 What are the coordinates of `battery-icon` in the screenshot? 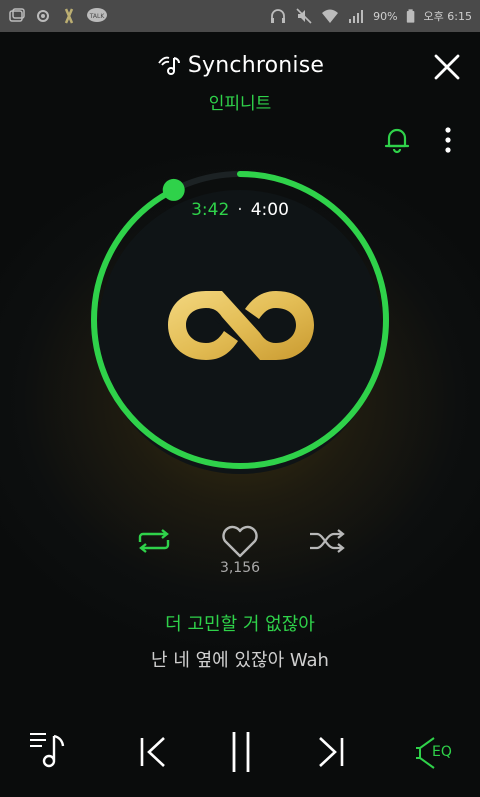 It's located at (410, 16).